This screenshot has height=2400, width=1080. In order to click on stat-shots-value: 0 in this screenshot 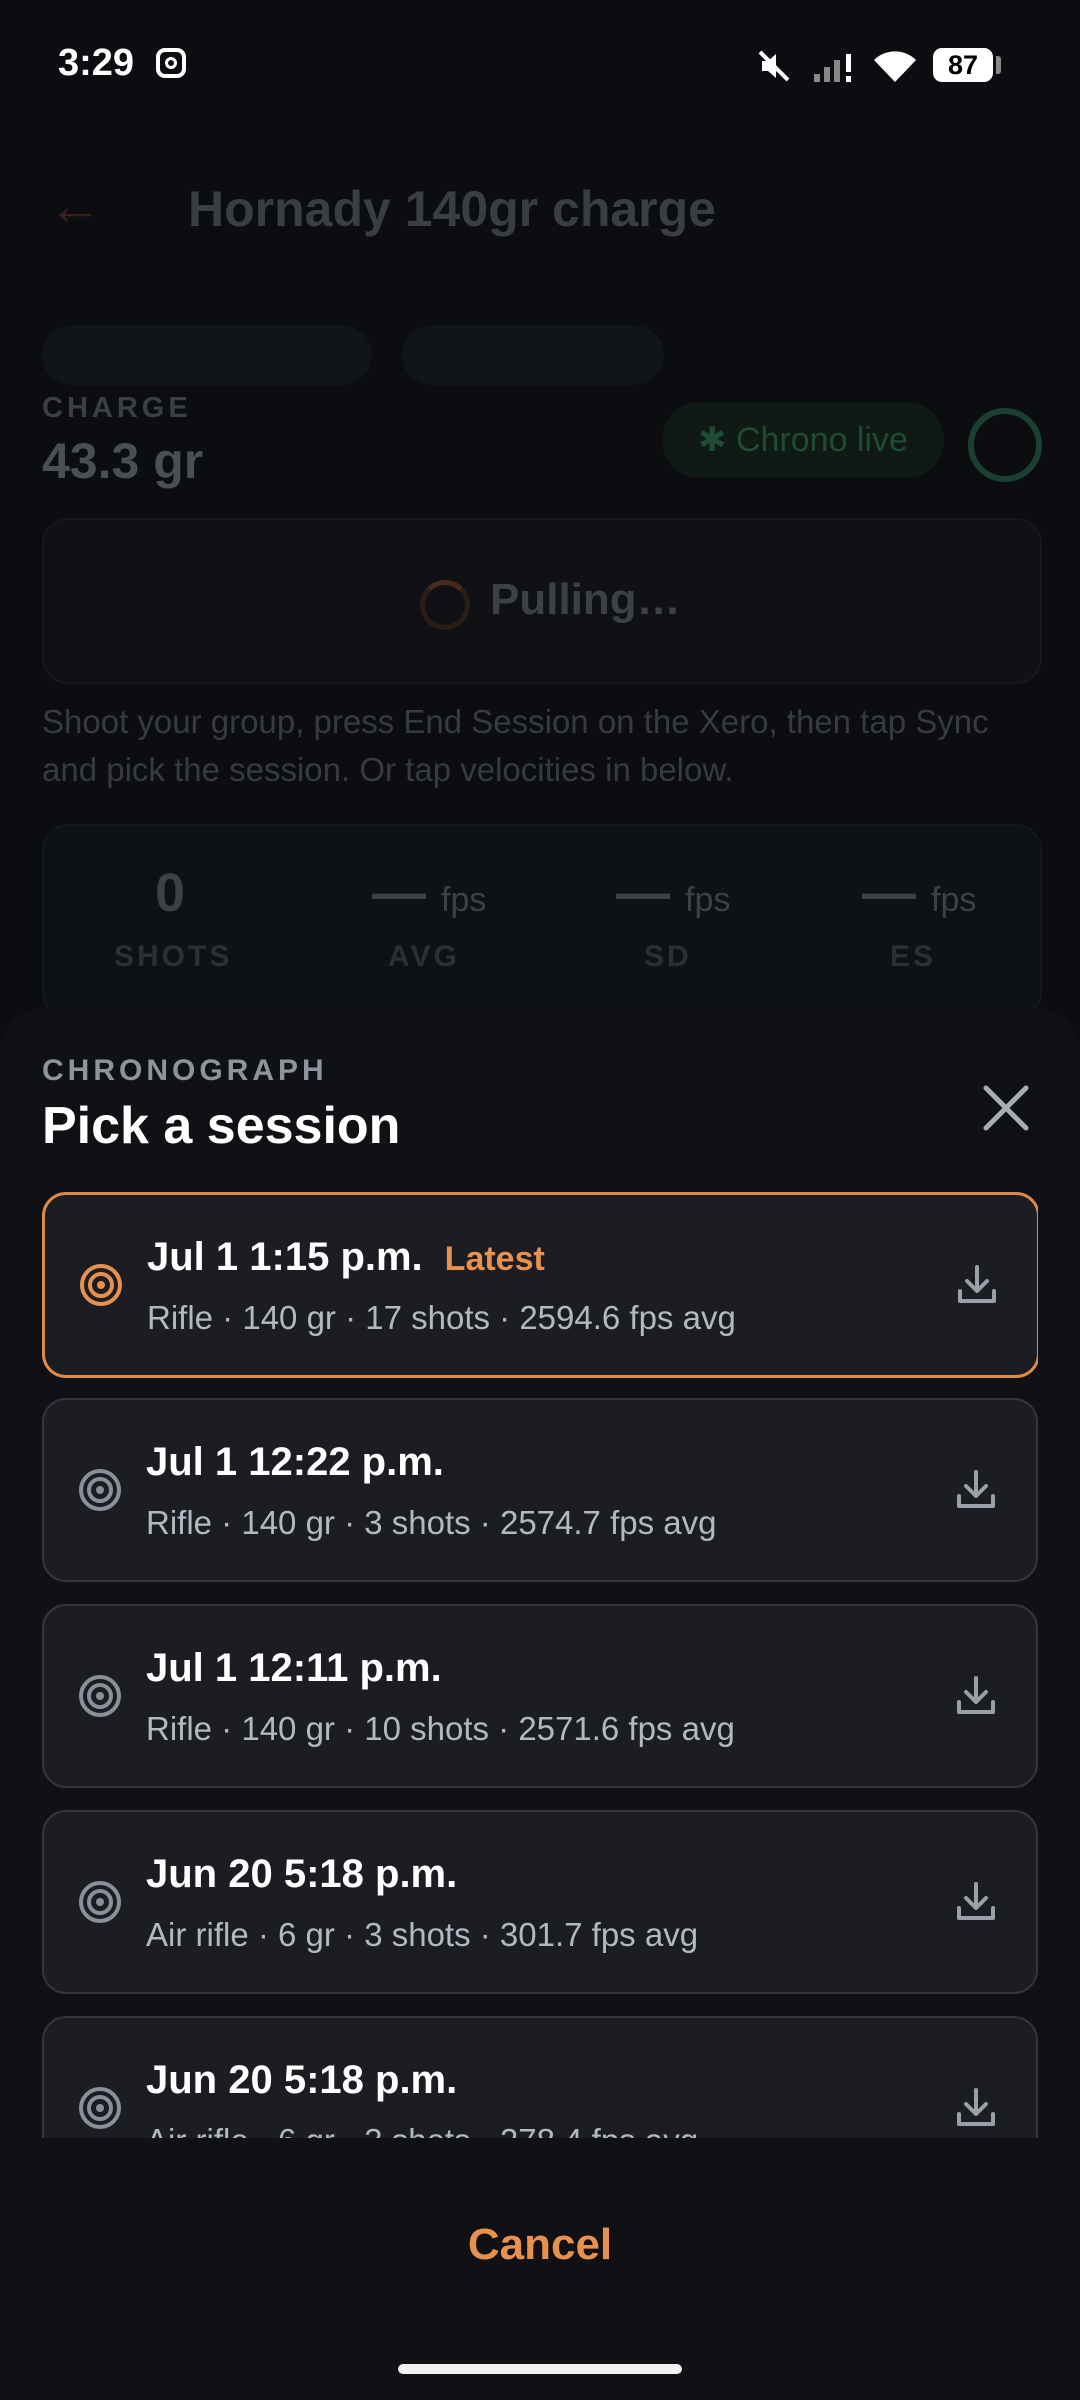, I will do `click(170, 893)`.